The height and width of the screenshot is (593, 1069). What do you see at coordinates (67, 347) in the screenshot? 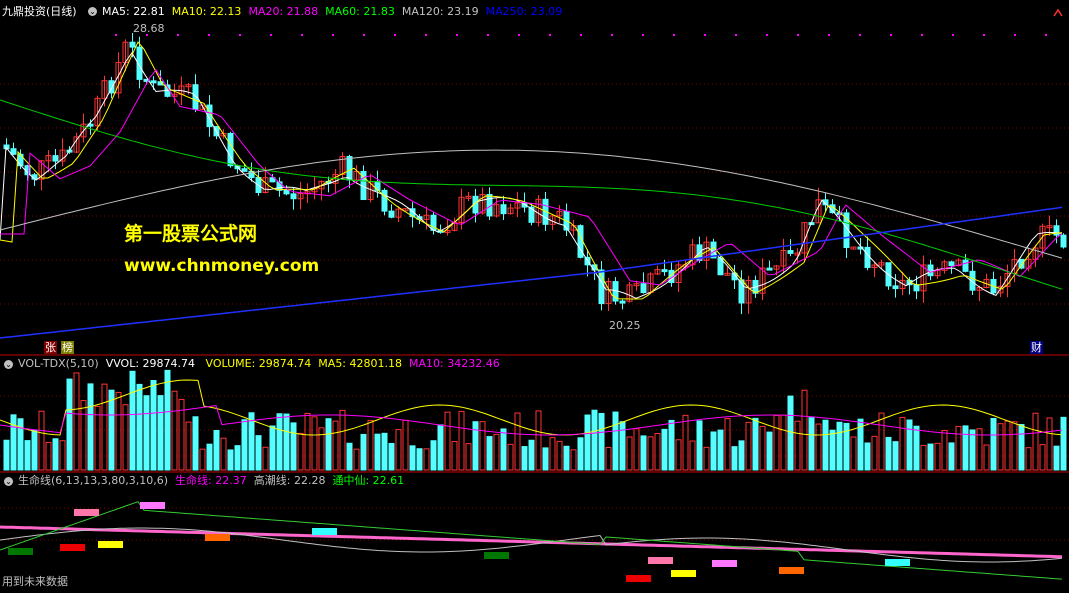
I see `marker-bang: 榜` at bounding box center [67, 347].